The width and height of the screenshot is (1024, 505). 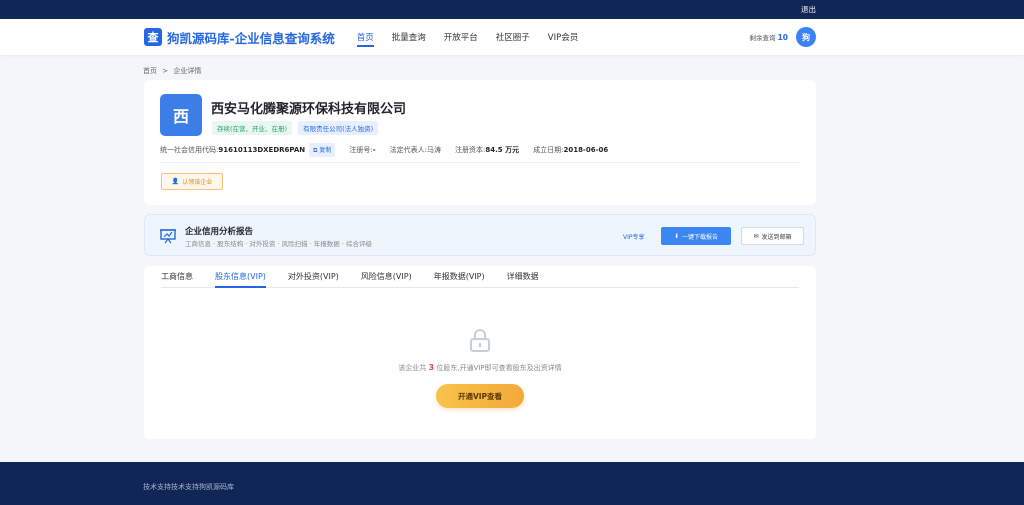 I want to click on footer: 技术支持技术支持狗凯源码库, so click(x=512, y=483).